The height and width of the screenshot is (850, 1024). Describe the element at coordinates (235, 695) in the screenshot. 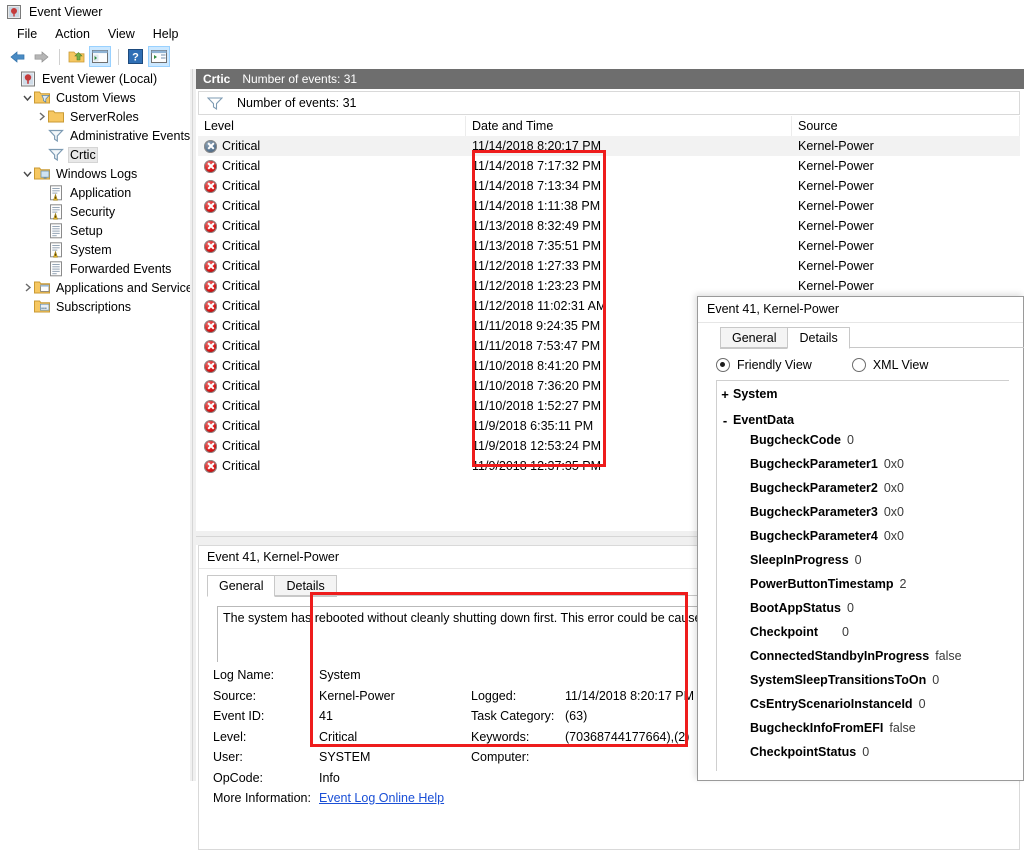

I see `detail-field-label: Source:` at that location.